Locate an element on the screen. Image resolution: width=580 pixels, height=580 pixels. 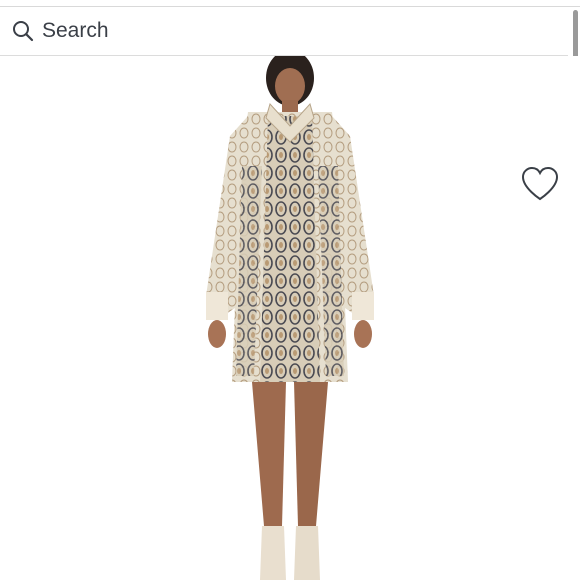
search-input is located at coordinates (282, 31).